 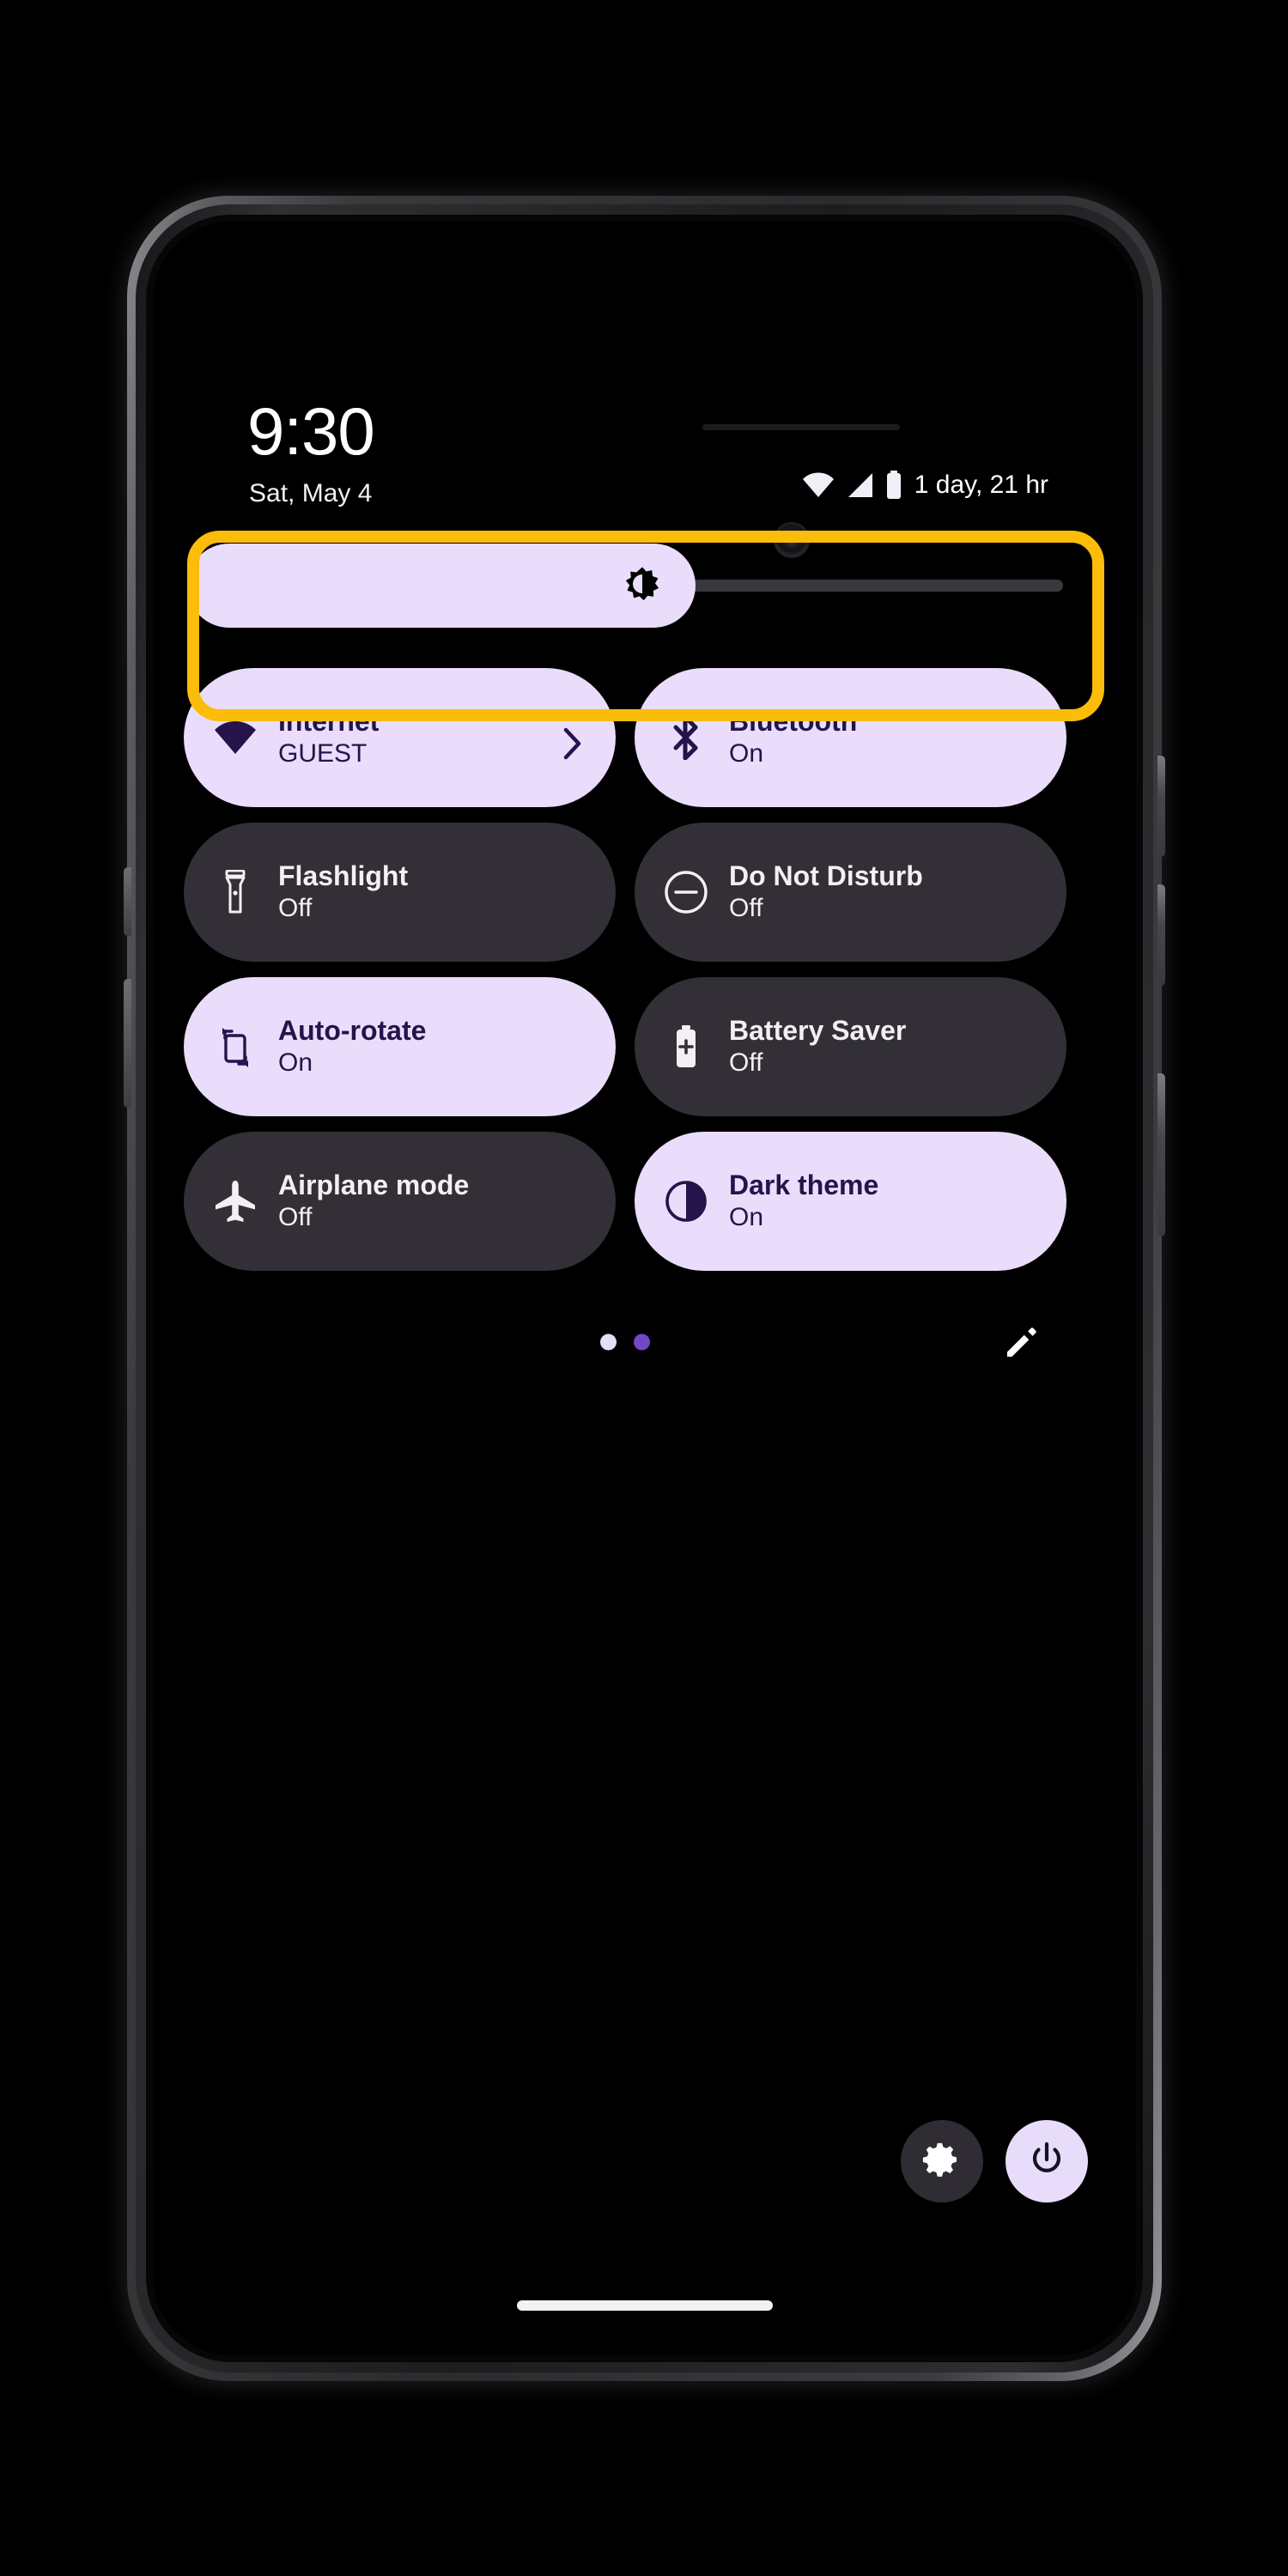 I want to click on brightness-slider-fill, so click(x=441, y=586).